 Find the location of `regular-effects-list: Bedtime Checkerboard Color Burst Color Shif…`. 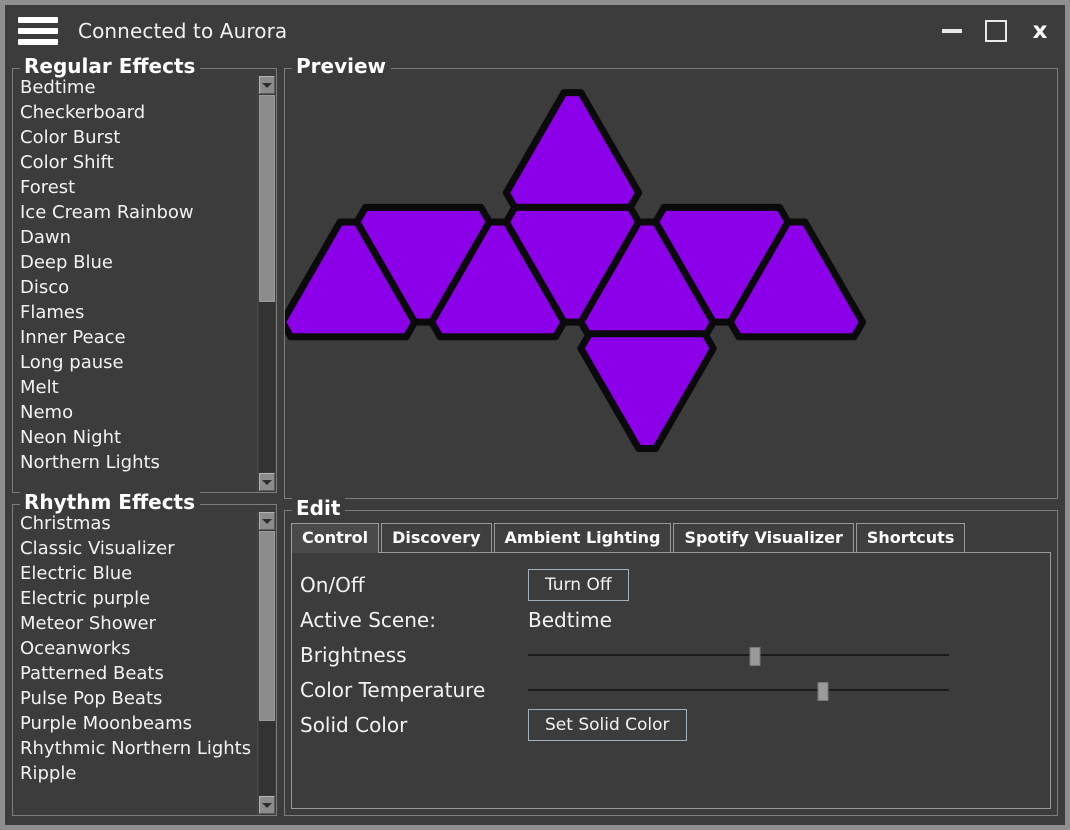

regular-effects-list: Bedtime Checkerboard Color Burst Color Shif… is located at coordinates (135, 283).